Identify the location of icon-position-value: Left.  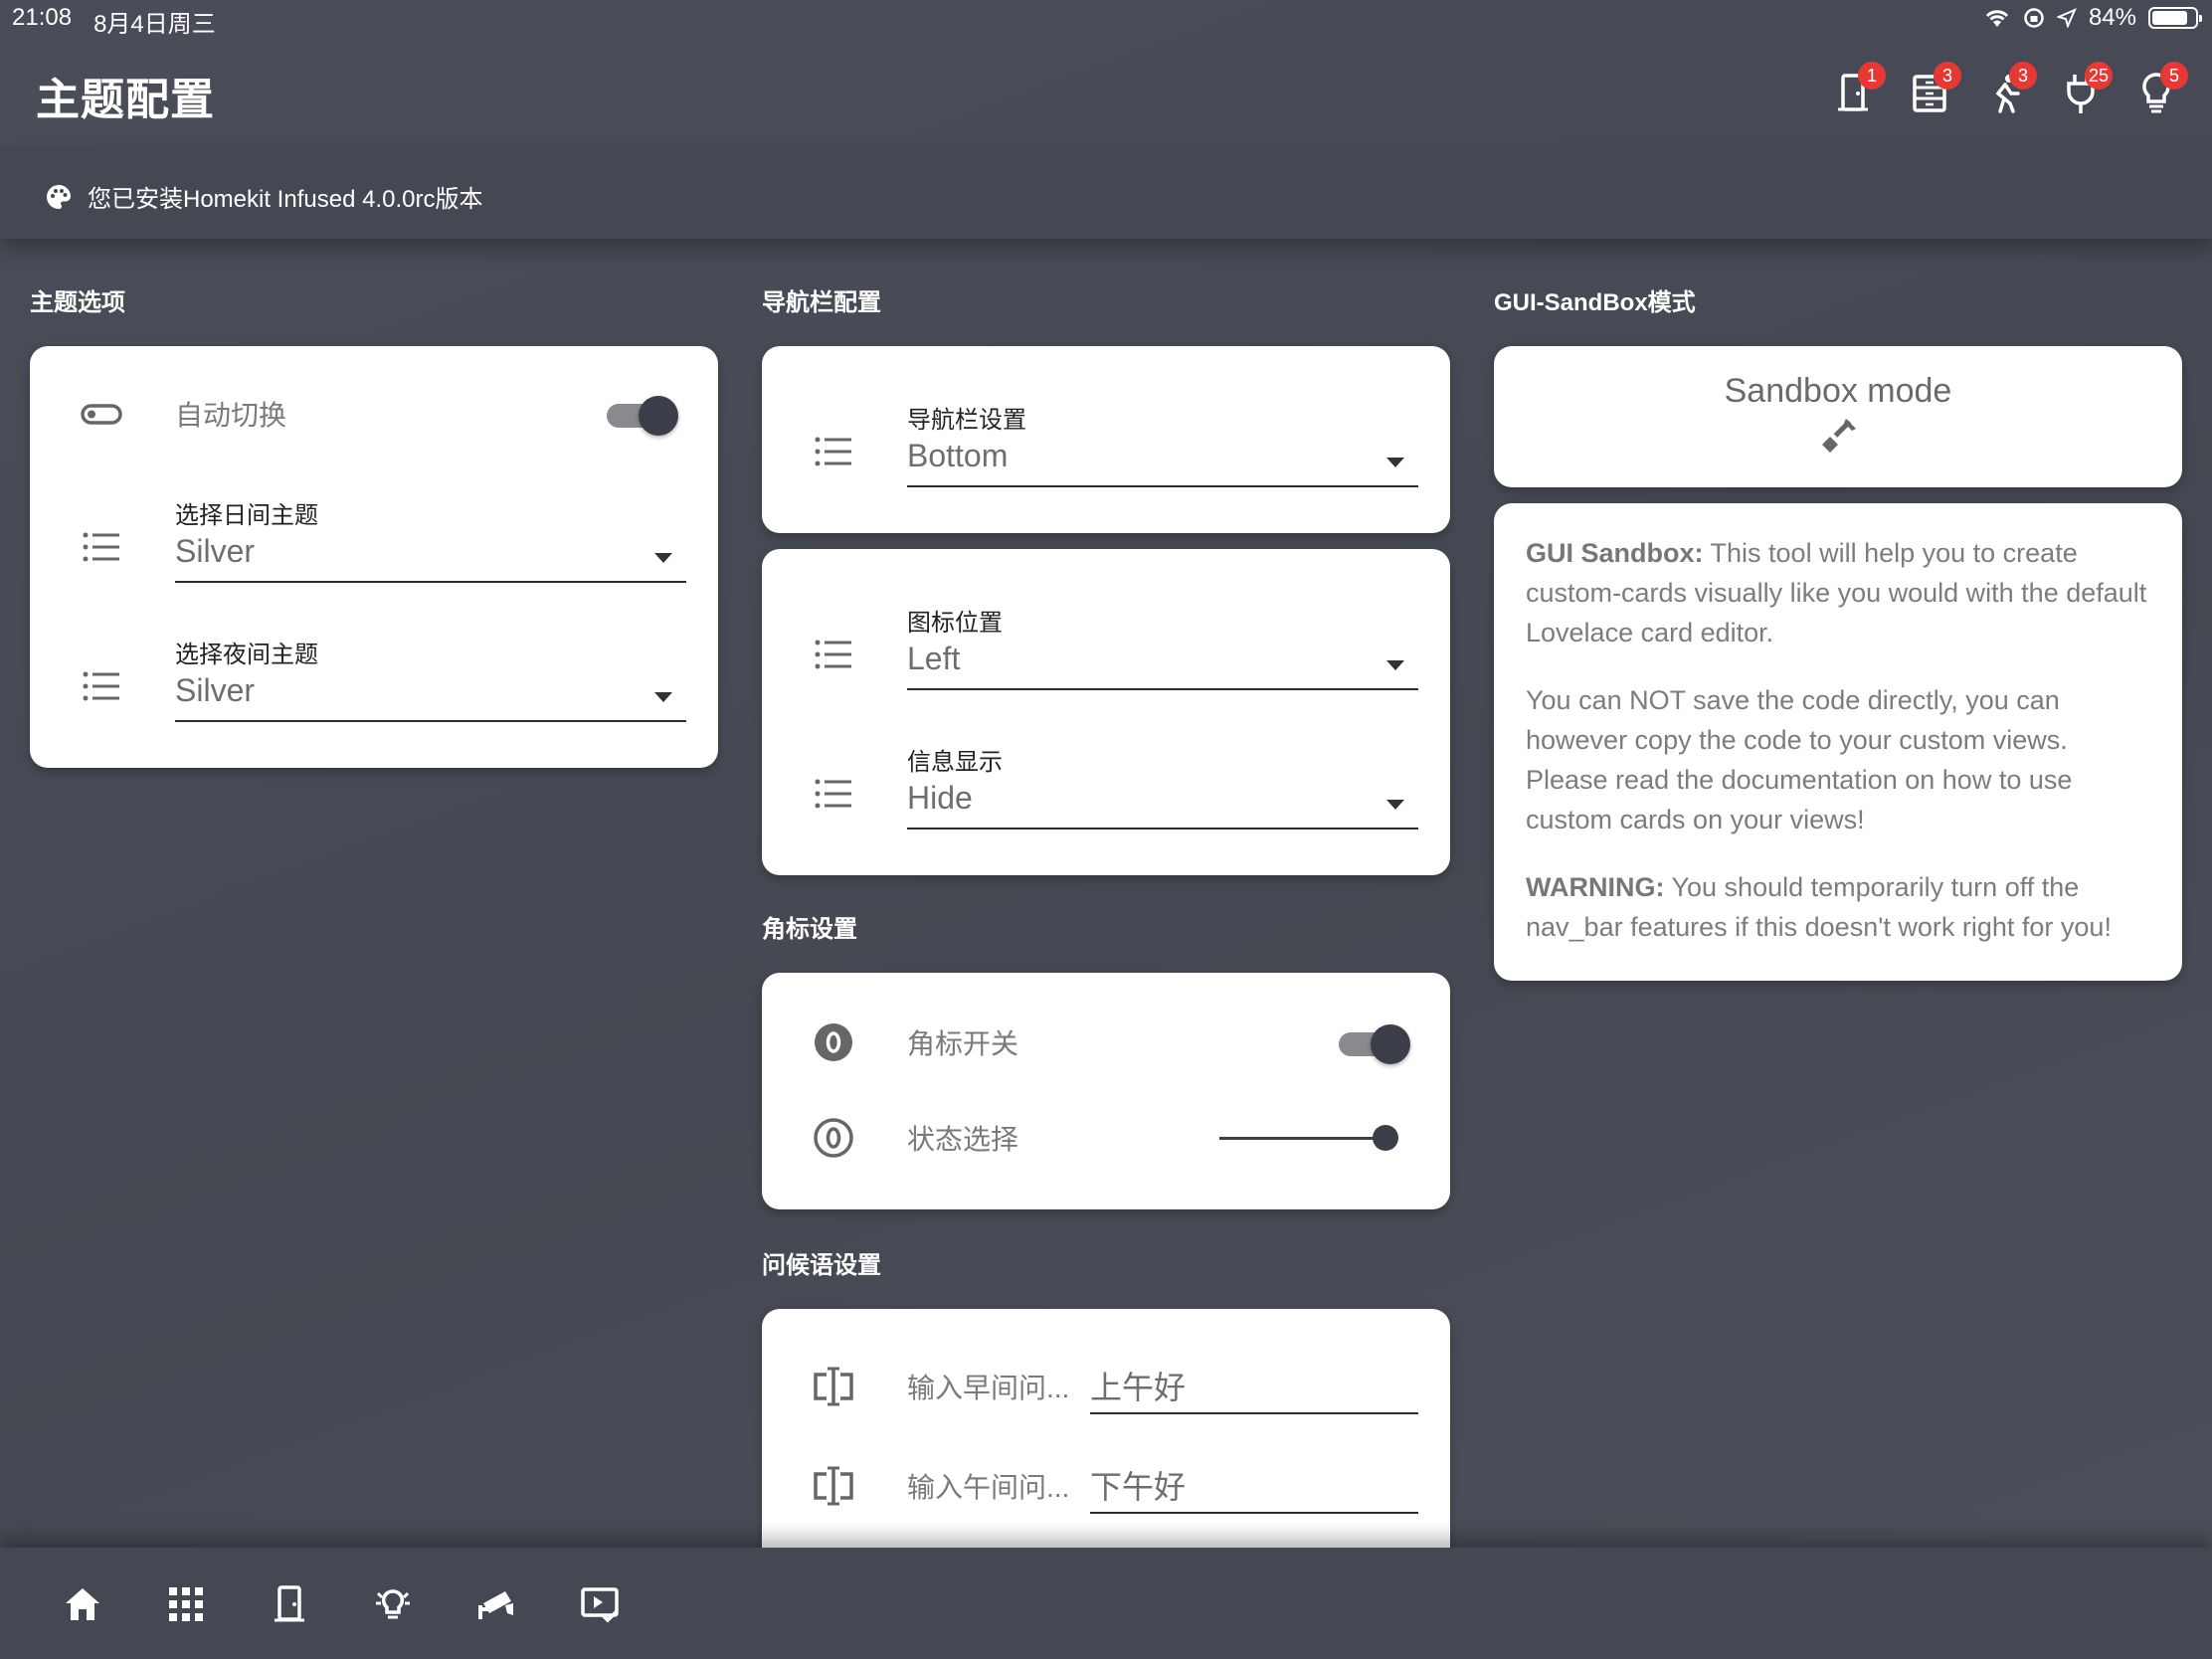
(934, 658).